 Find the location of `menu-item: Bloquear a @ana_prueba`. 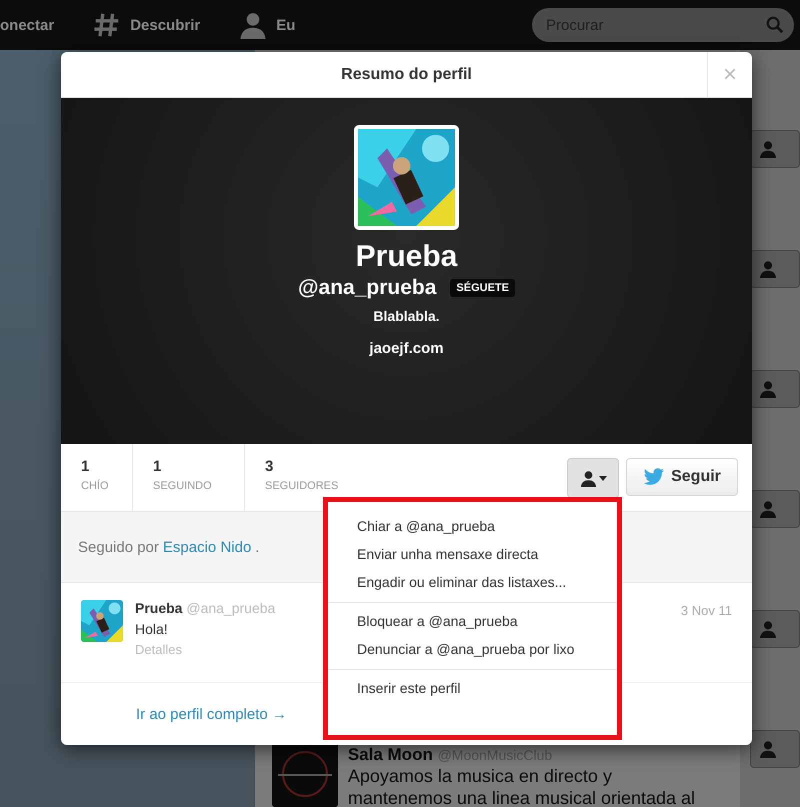

menu-item: Bloquear a @ana_prueba is located at coordinates (472, 621).